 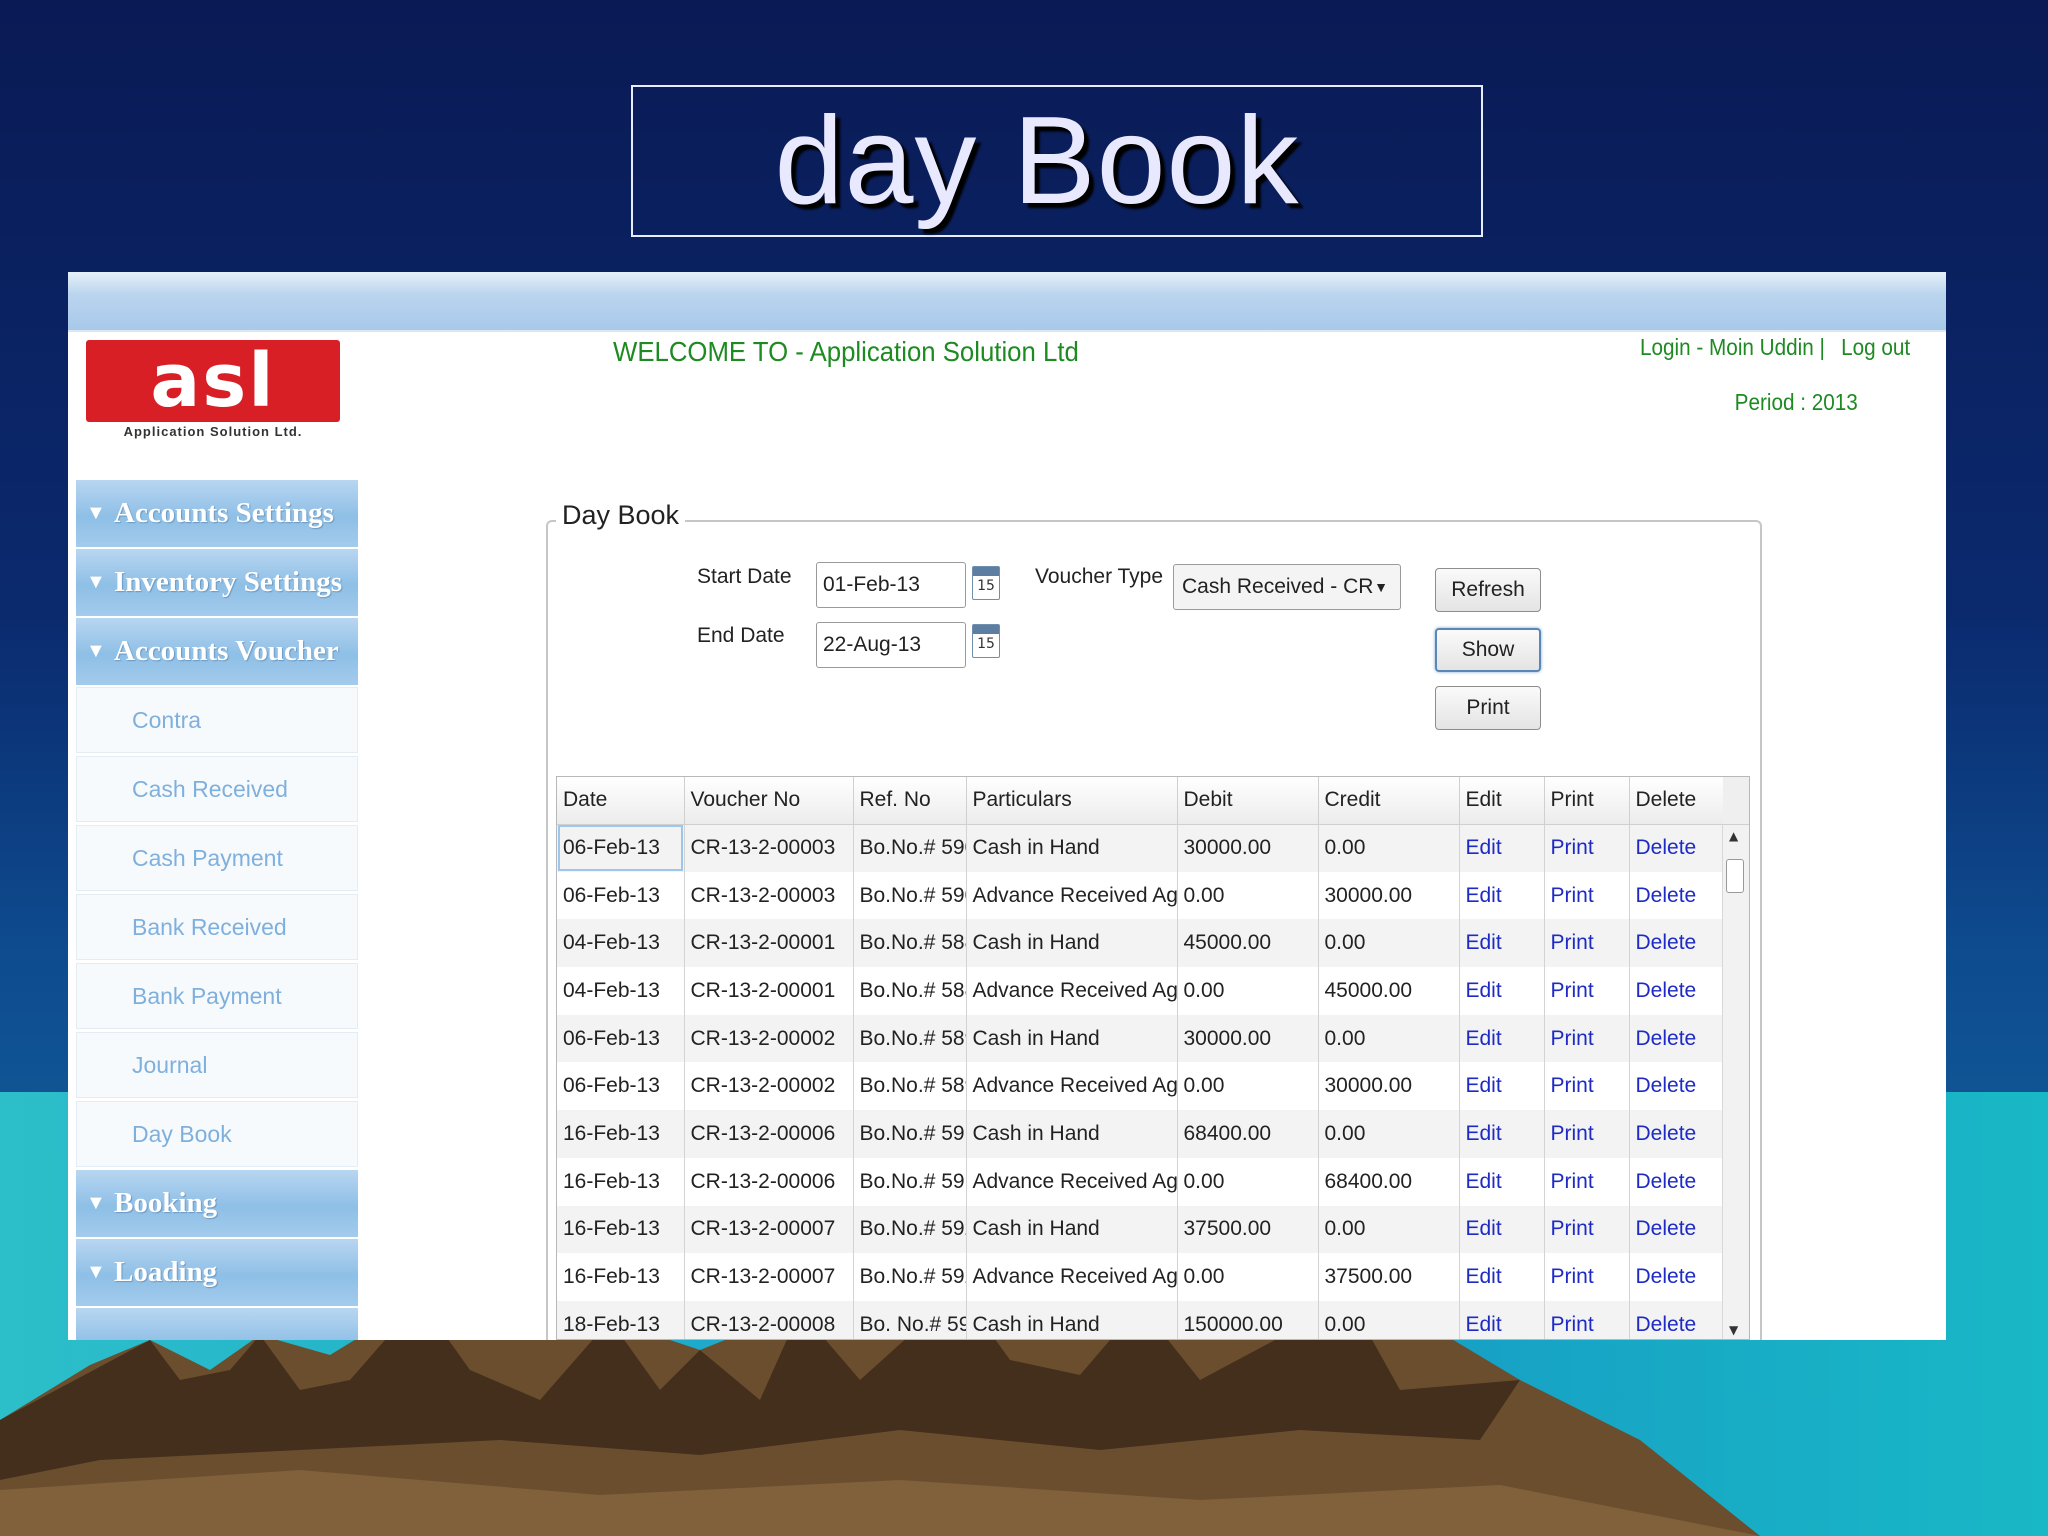 What do you see at coordinates (217, 513) in the screenshot?
I see `sidebar-section-accounts-settings: ▼ Accounts Settings` at bounding box center [217, 513].